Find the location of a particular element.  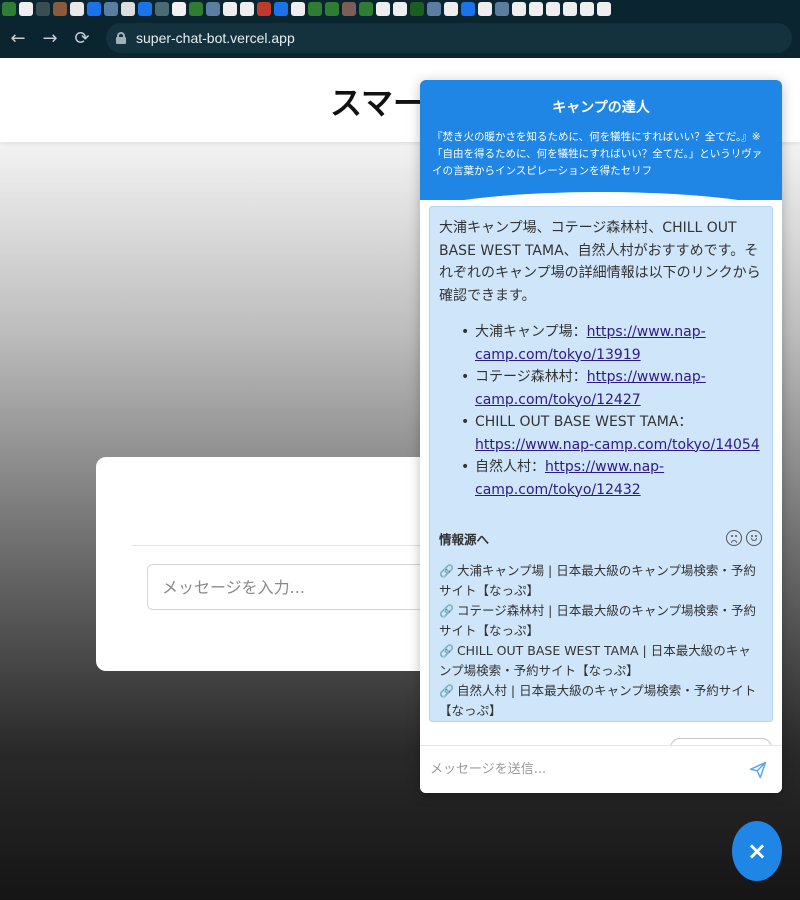

source-label: 大浦キャンプ場 | 日本最大級のキャンプ場検索・予約サイト【なっぷ】 is located at coordinates (597, 580).